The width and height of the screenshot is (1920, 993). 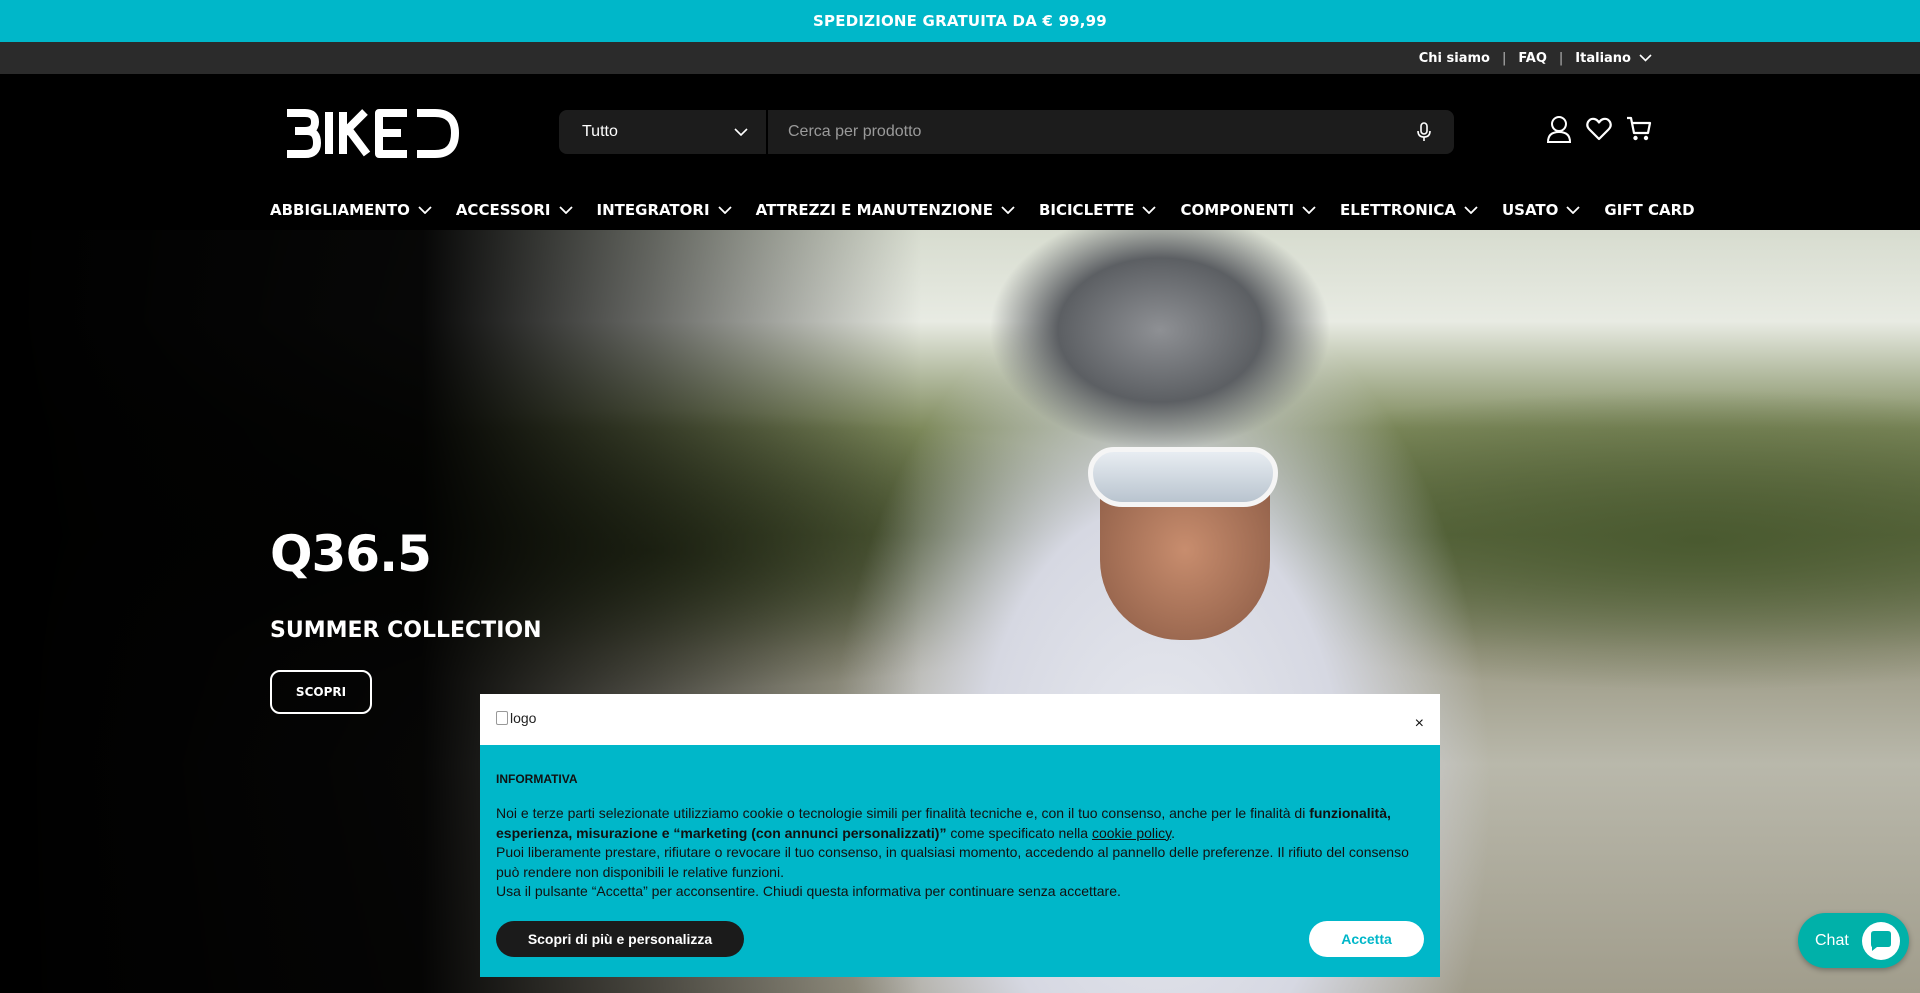 I want to click on chat-bubble-icon, so click(x=1881, y=940).